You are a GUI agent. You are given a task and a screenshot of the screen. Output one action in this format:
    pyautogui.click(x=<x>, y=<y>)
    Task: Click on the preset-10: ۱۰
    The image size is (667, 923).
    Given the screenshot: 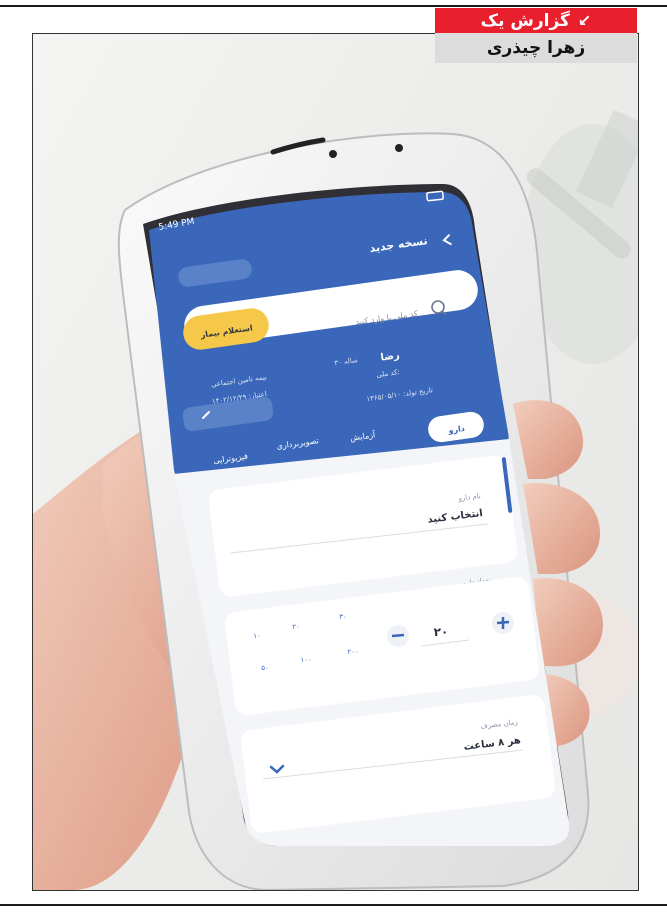 What is the action you would take?
    pyautogui.click(x=257, y=636)
    